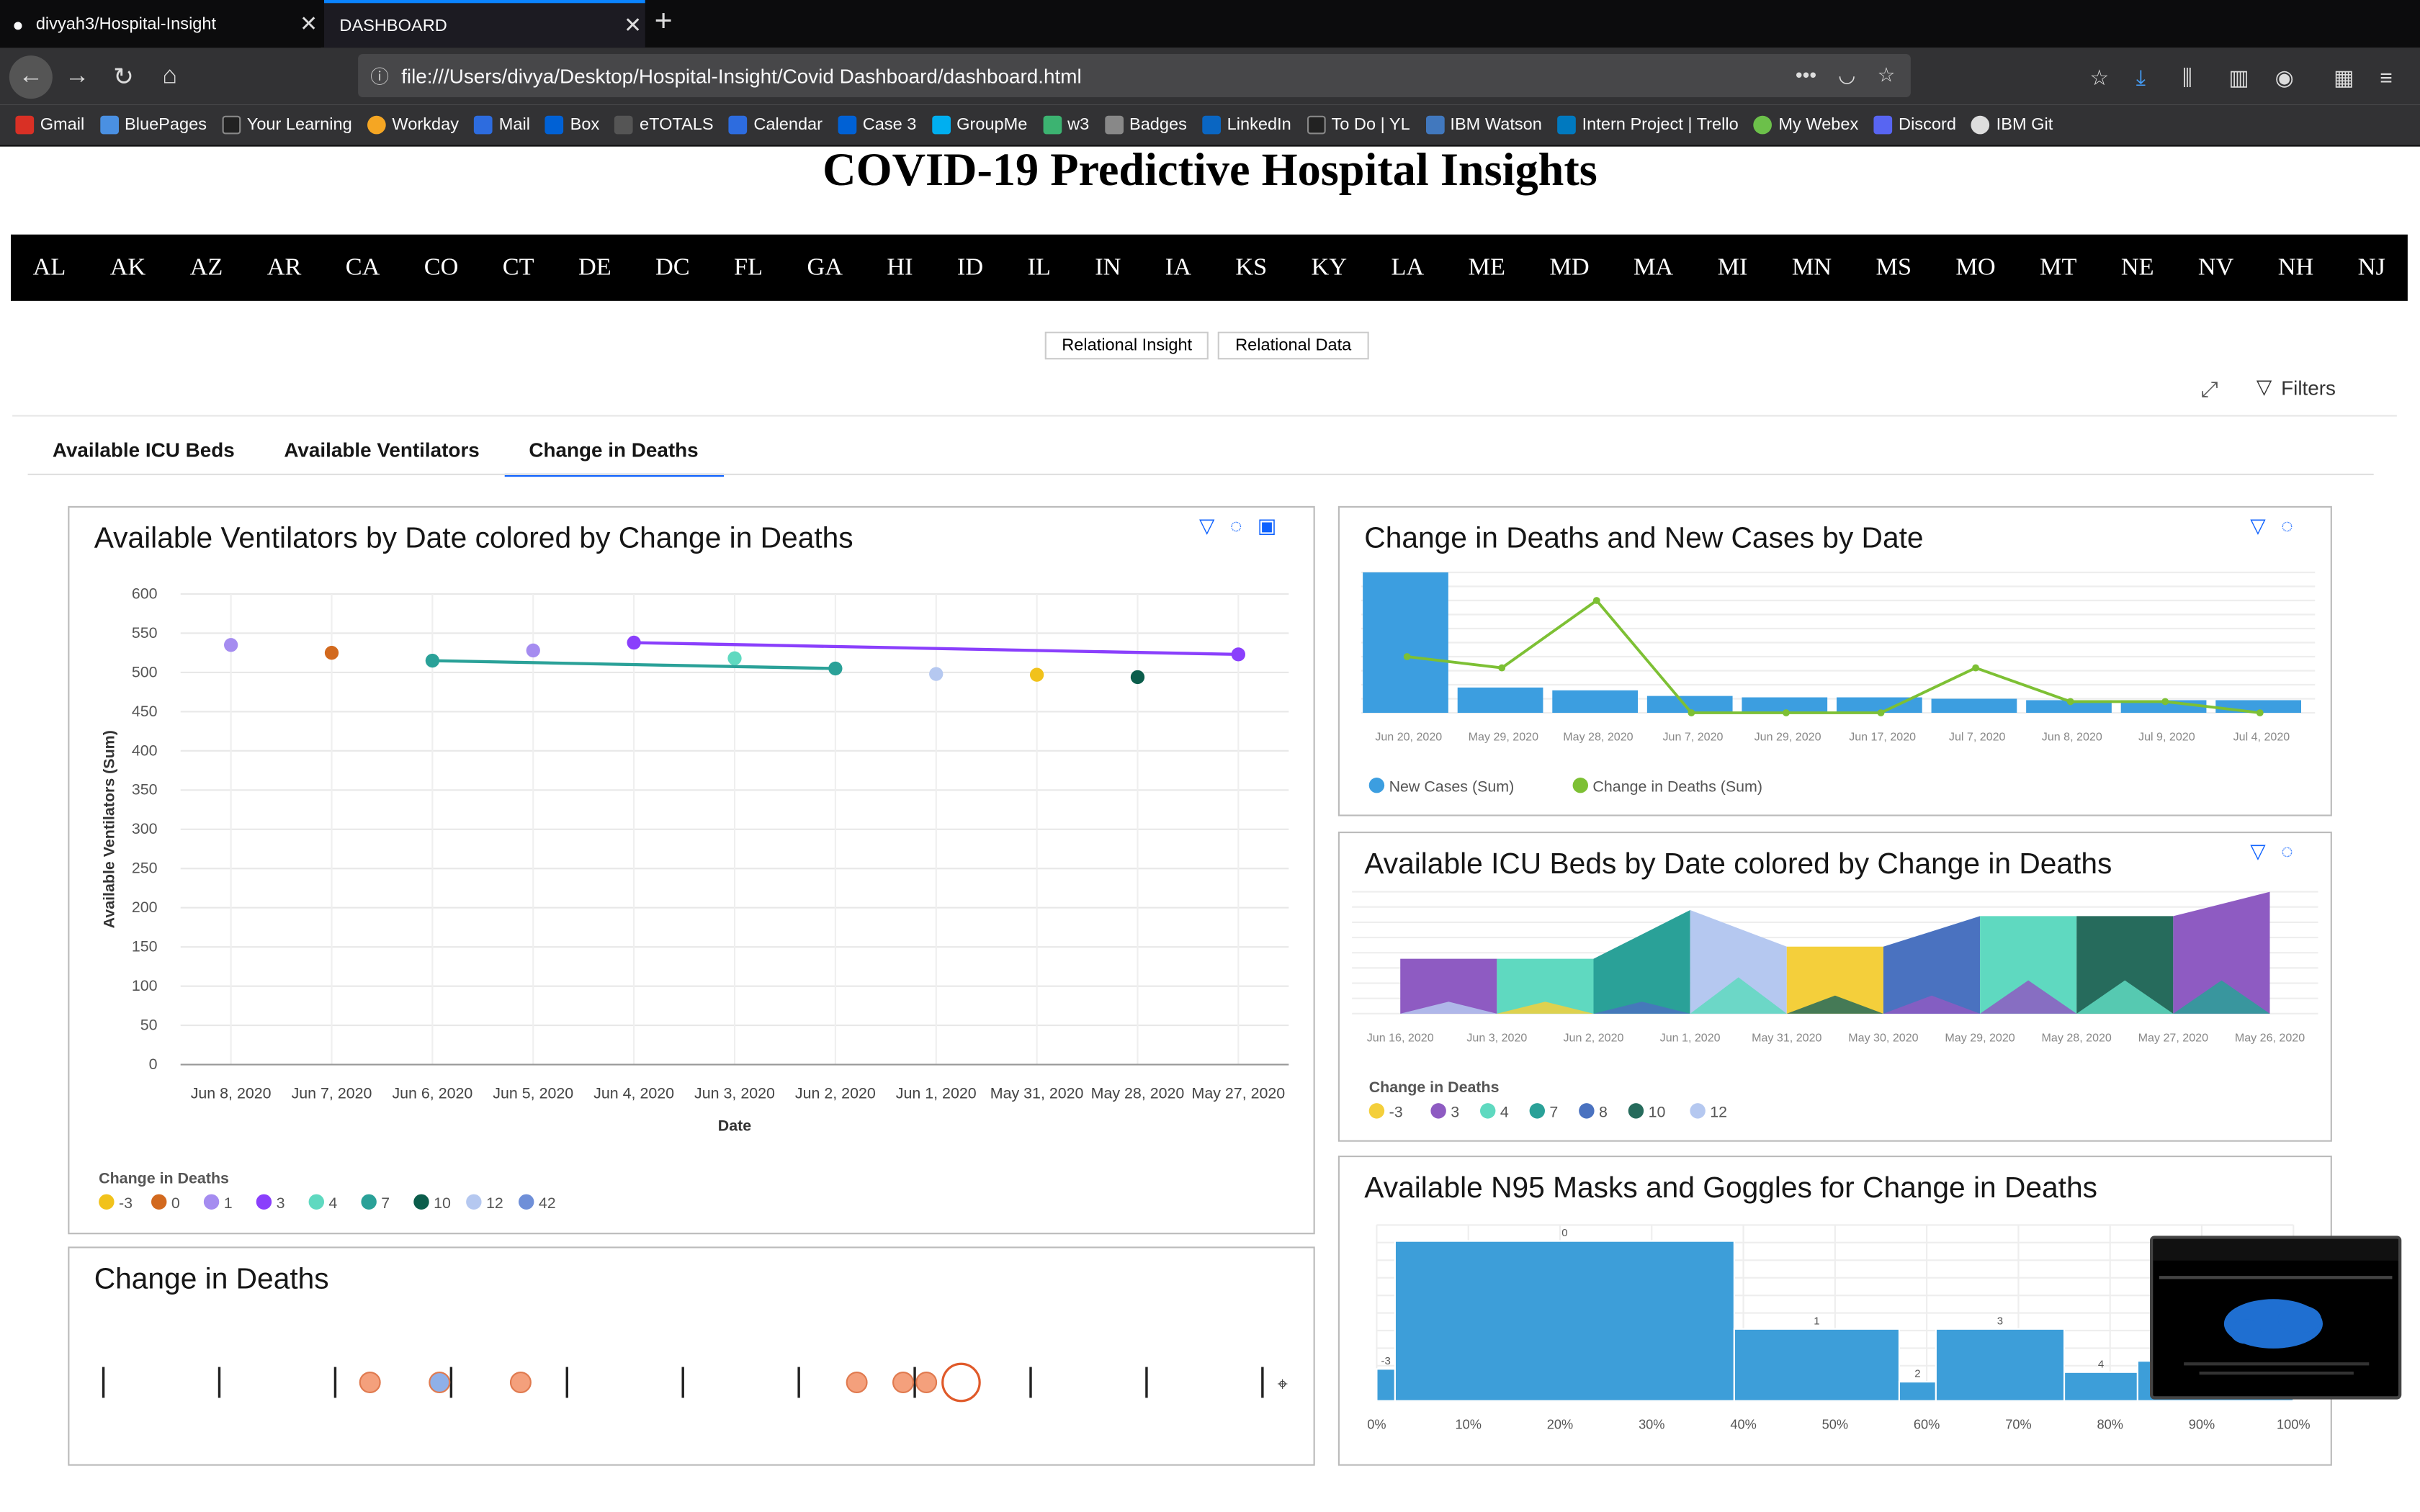 Image resolution: width=2420 pixels, height=1512 pixels. What do you see at coordinates (2012, 125) in the screenshot?
I see `bookmark-ibm-git: IBM Git` at bounding box center [2012, 125].